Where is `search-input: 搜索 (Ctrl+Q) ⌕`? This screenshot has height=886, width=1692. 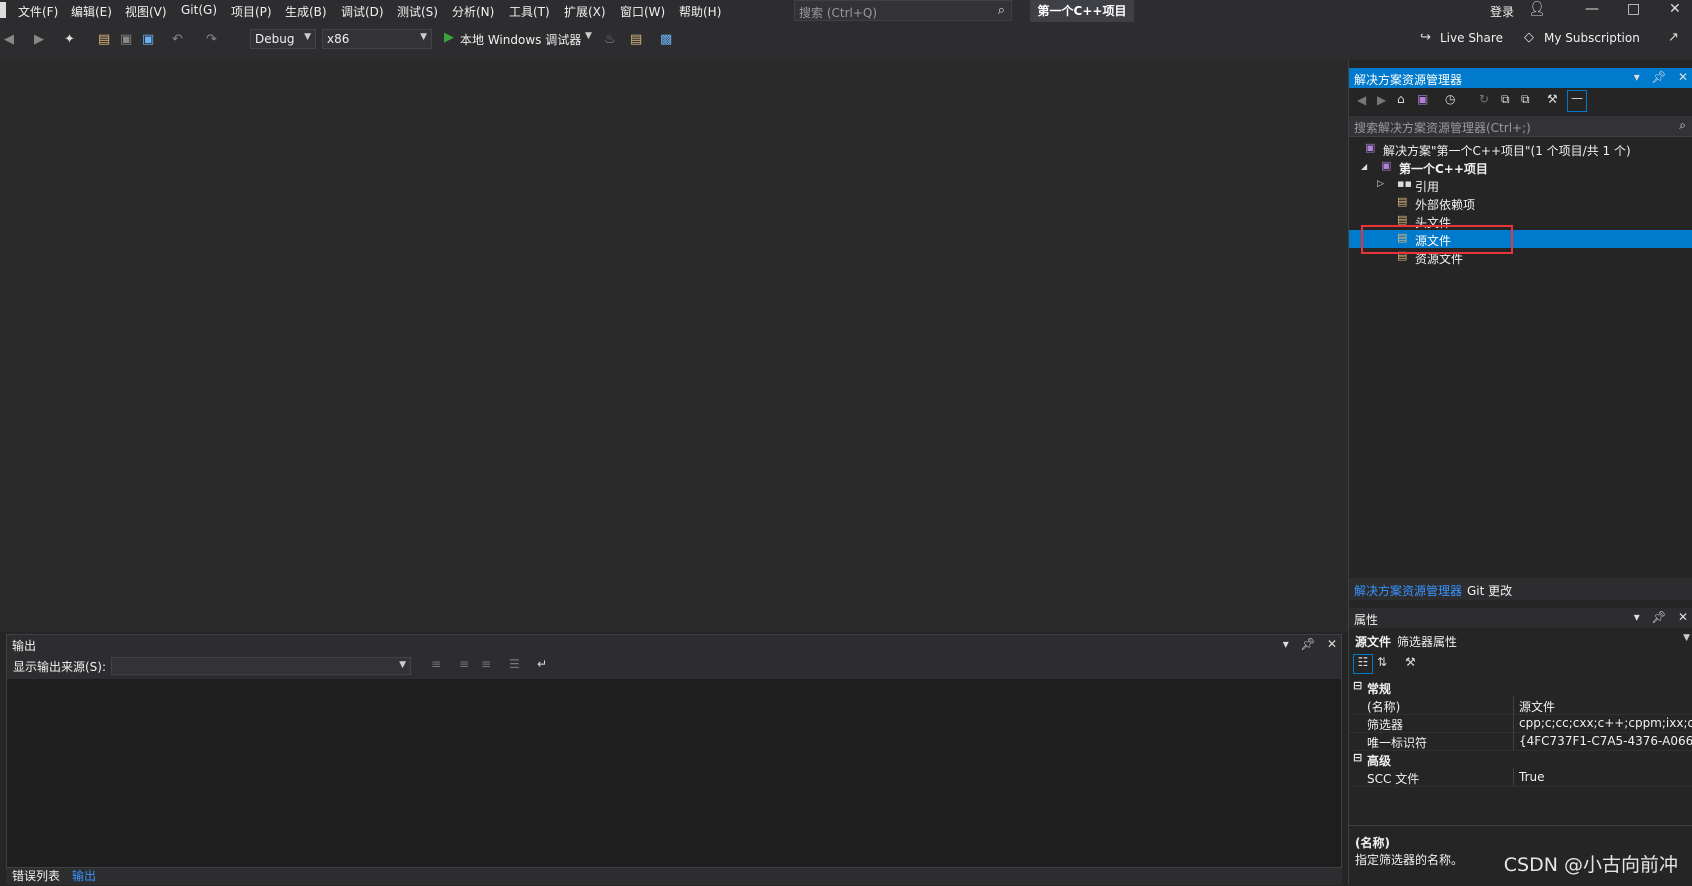 search-input: 搜索 (Ctrl+Q) ⌕ is located at coordinates (903, 10).